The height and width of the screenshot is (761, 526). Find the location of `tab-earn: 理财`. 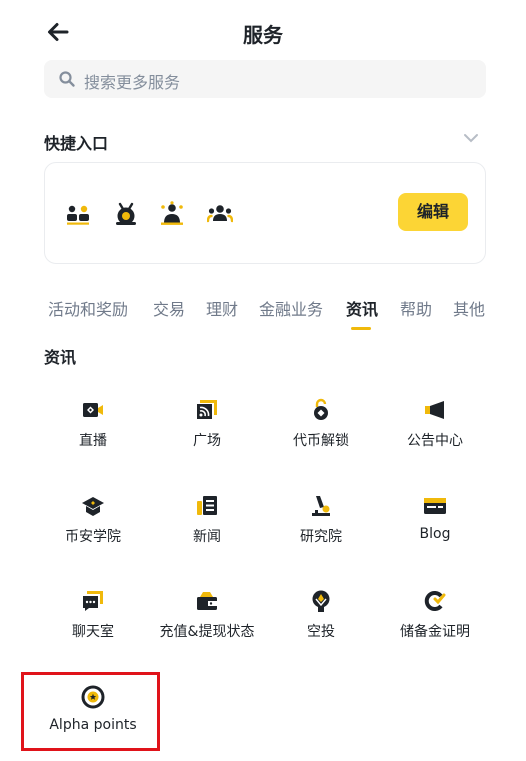

tab-earn: 理财 is located at coordinates (222, 308).